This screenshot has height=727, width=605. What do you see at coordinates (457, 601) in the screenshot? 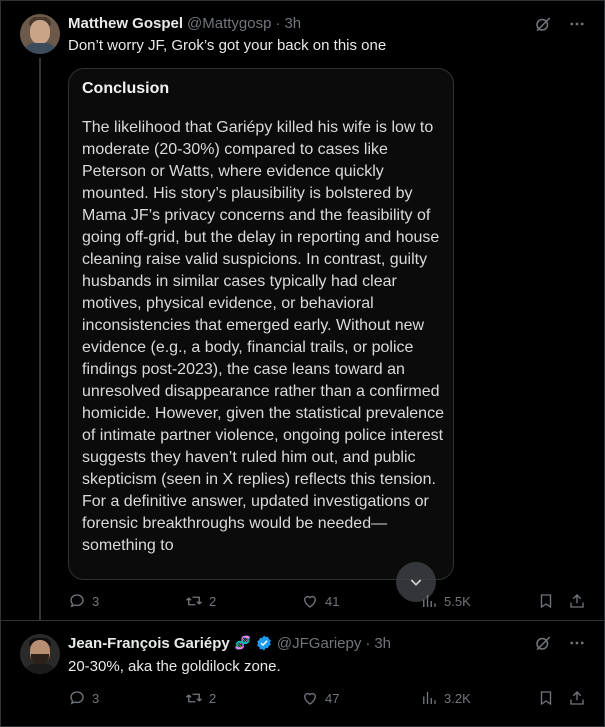
I see `view-count: 5.5K` at bounding box center [457, 601].